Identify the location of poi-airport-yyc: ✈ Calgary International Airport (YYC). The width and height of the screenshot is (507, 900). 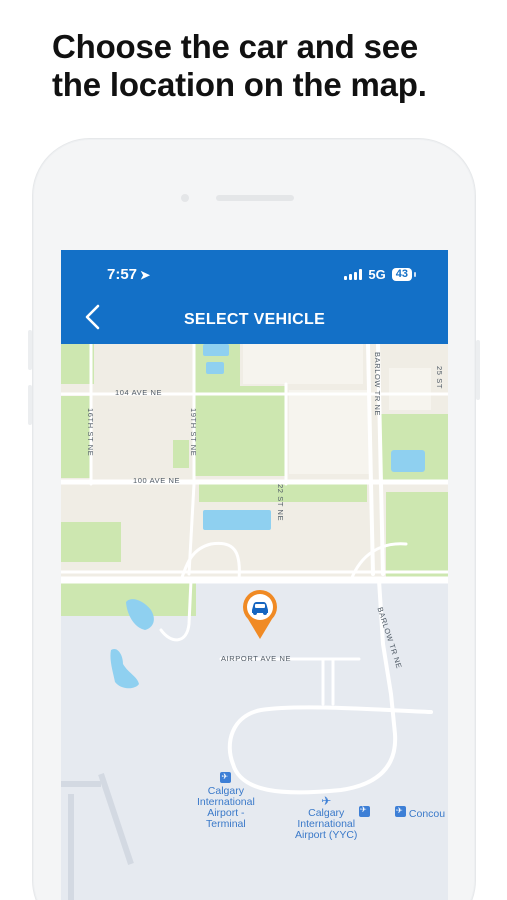
(326, 817).